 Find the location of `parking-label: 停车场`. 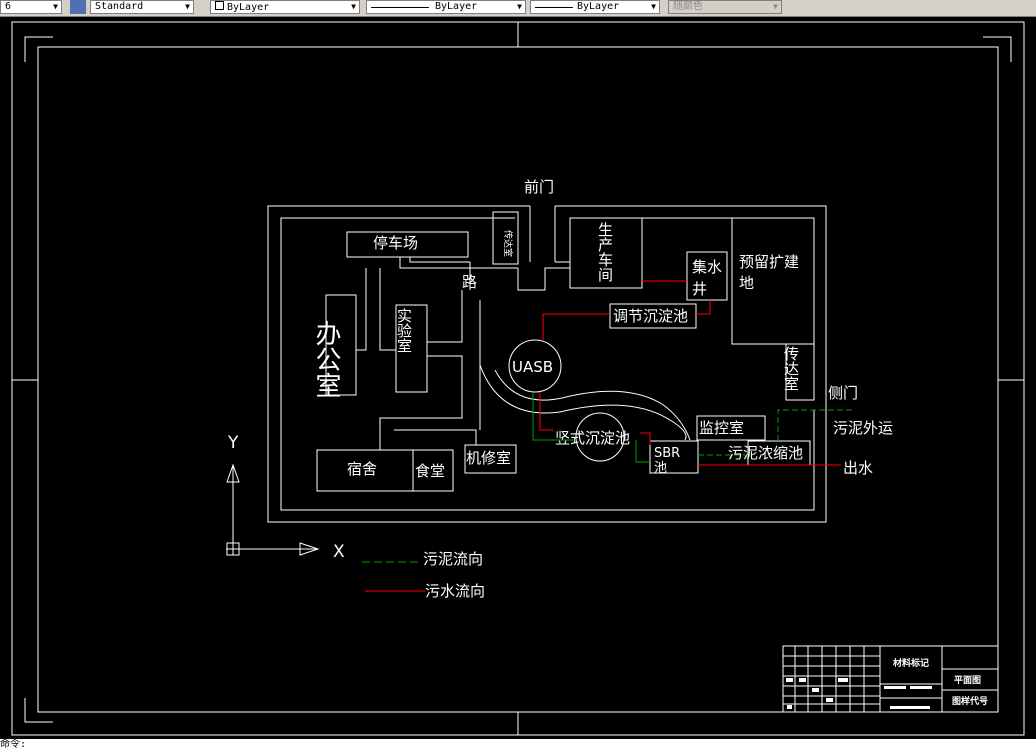

parking-label: 停车场 is located at coordinates (395, 243).